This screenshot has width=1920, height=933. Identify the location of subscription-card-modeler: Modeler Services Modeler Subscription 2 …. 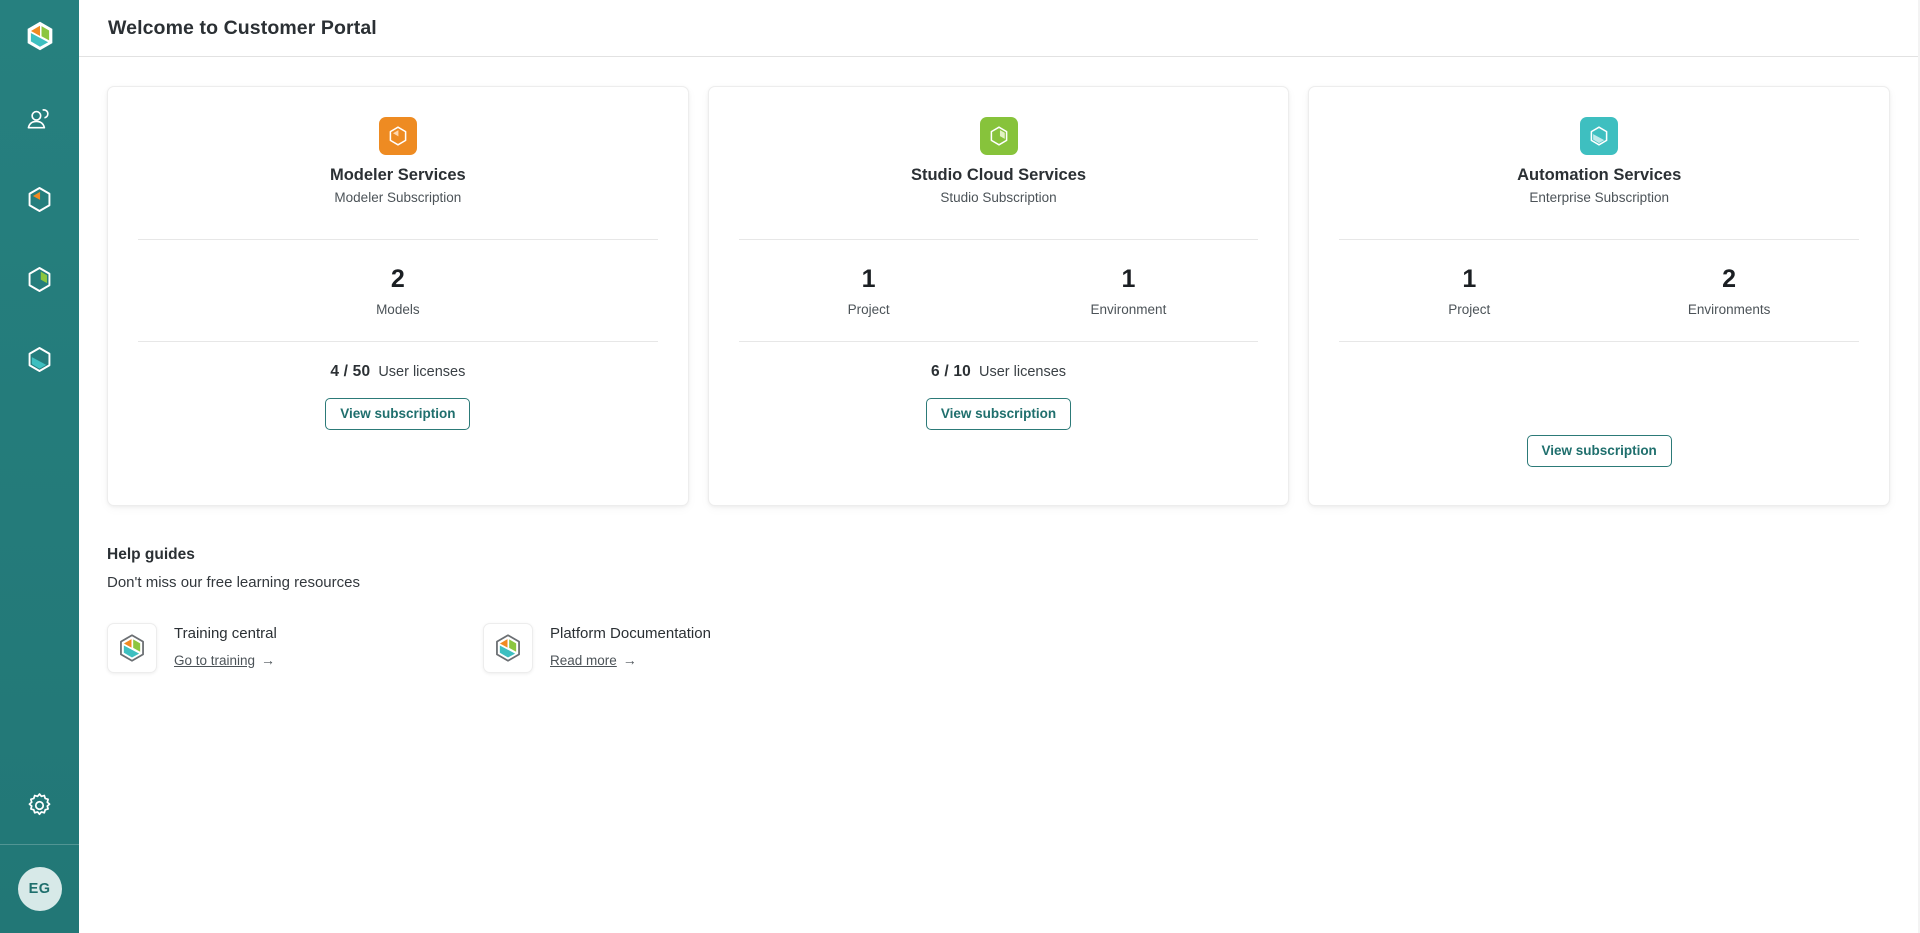
(398, 296).